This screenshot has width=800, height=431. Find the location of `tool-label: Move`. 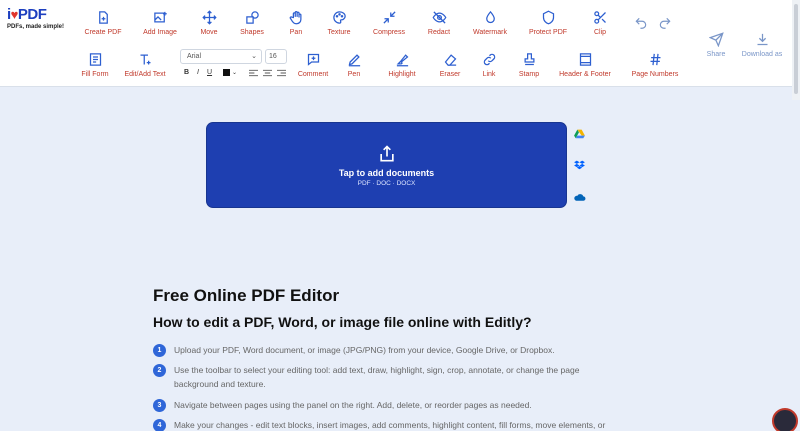

tool-label: Move is located at coordinates (209, 32).